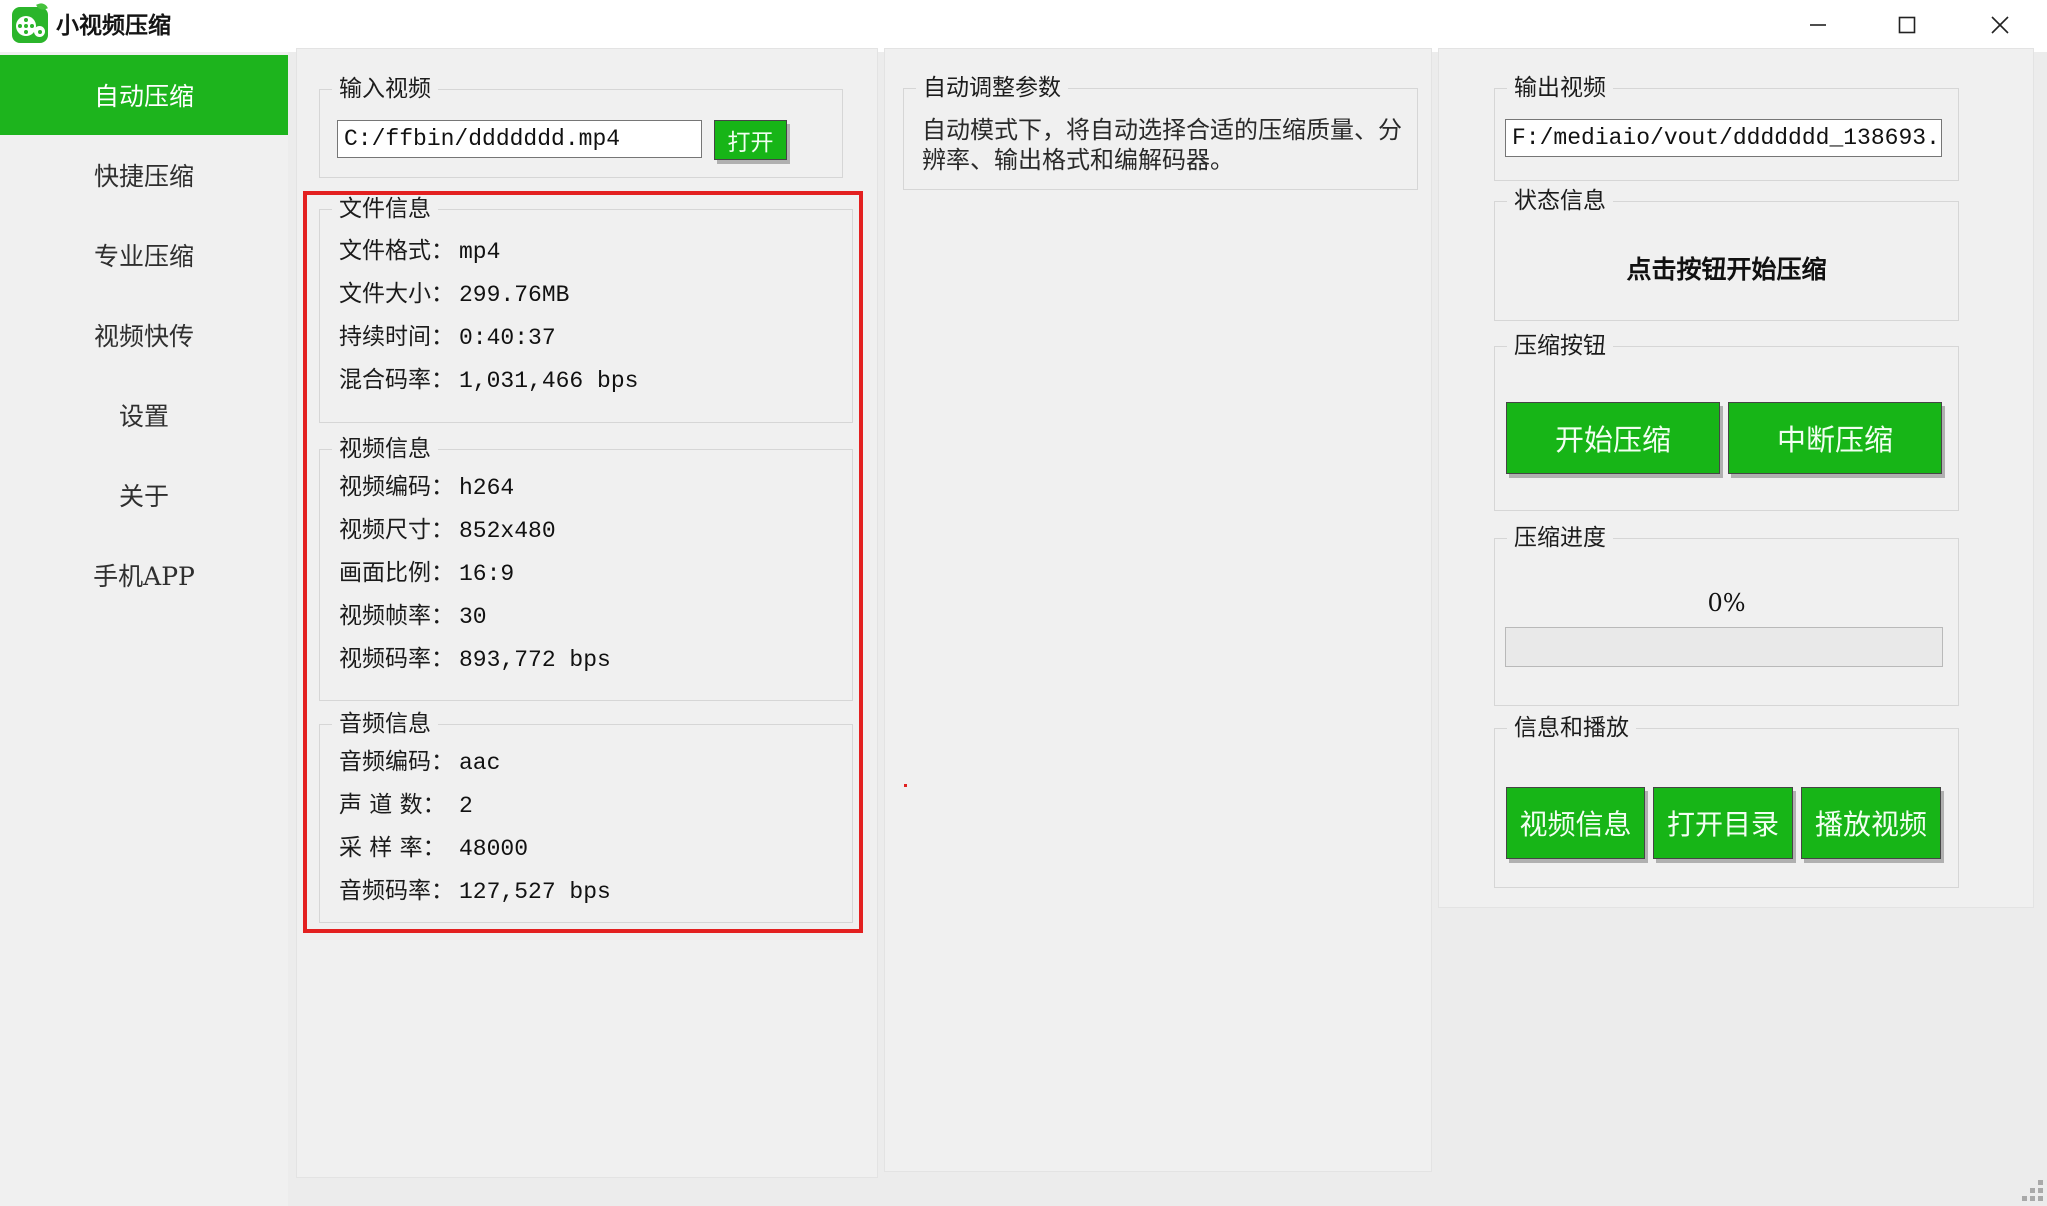  I want to click on title-bar: 小视频压缩, so click(1023, 26).